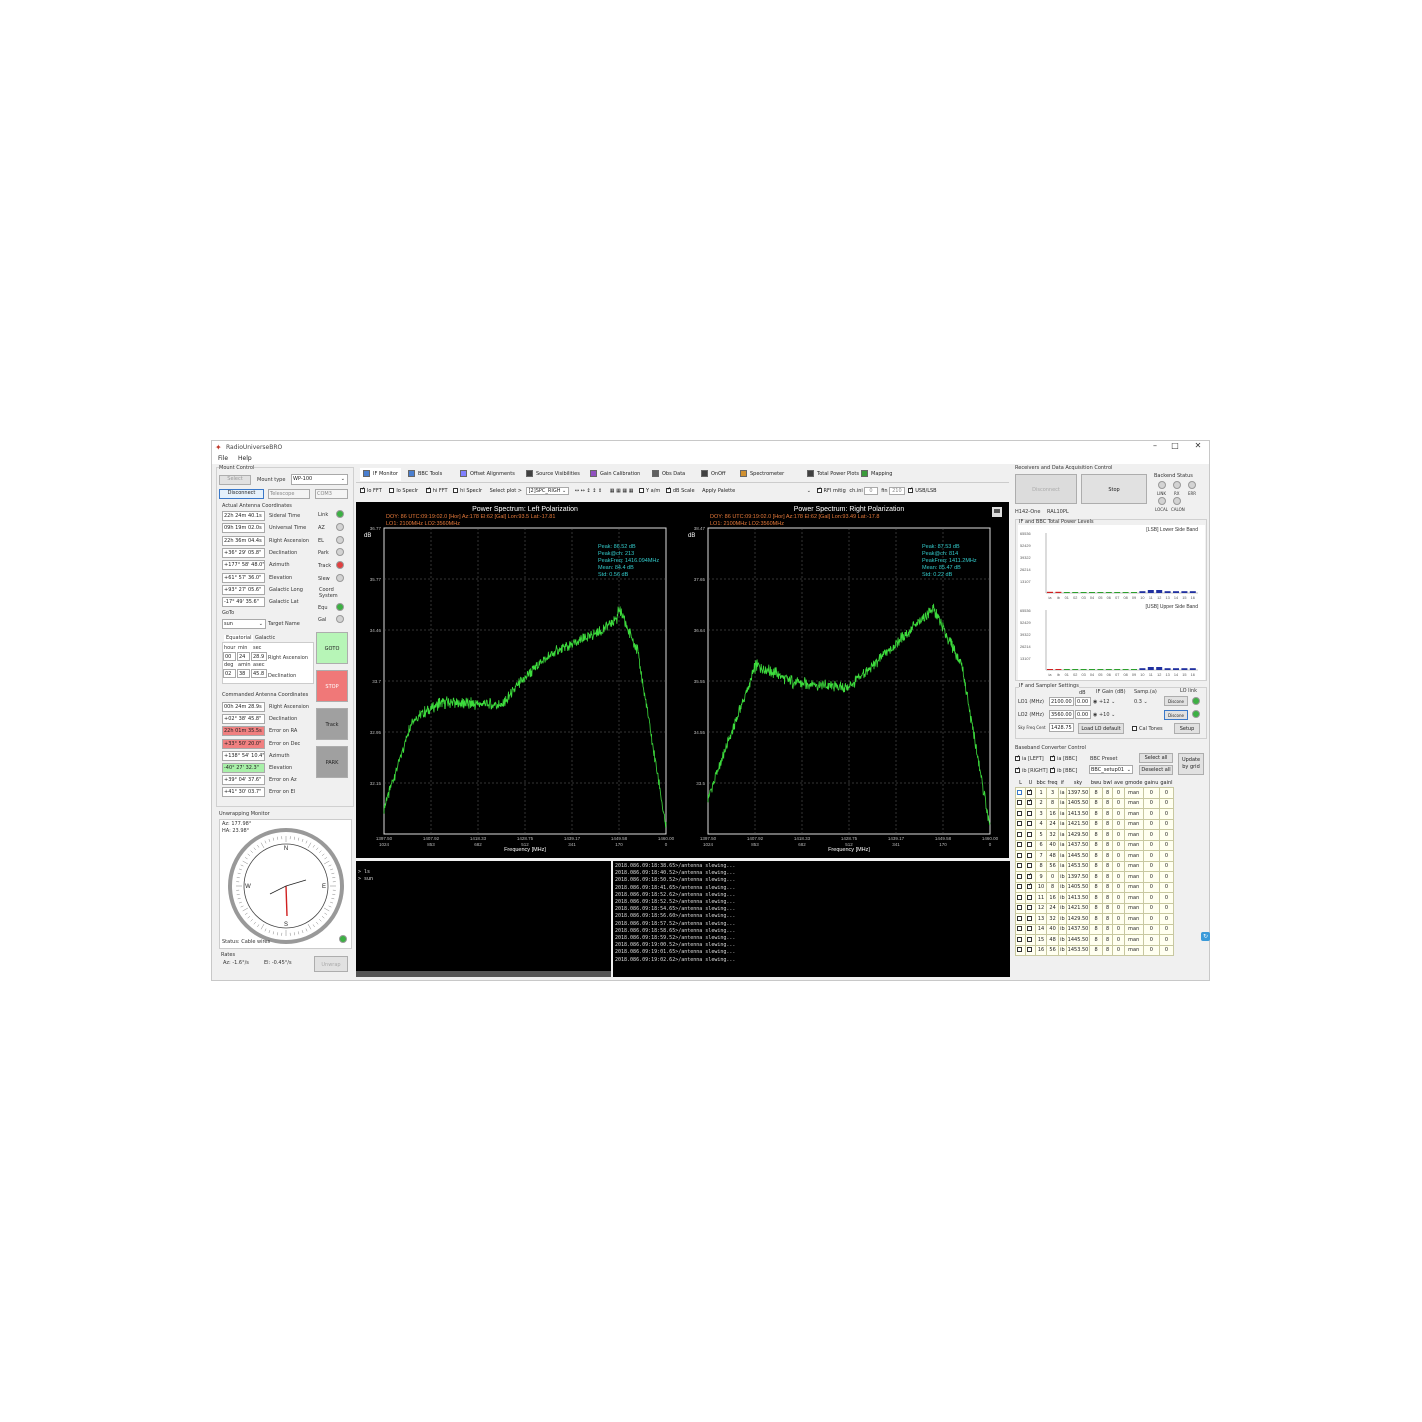  Describe the element at coordinates (1156, 758) in the screenshot. I see `select-all-button: Select all` at that location.